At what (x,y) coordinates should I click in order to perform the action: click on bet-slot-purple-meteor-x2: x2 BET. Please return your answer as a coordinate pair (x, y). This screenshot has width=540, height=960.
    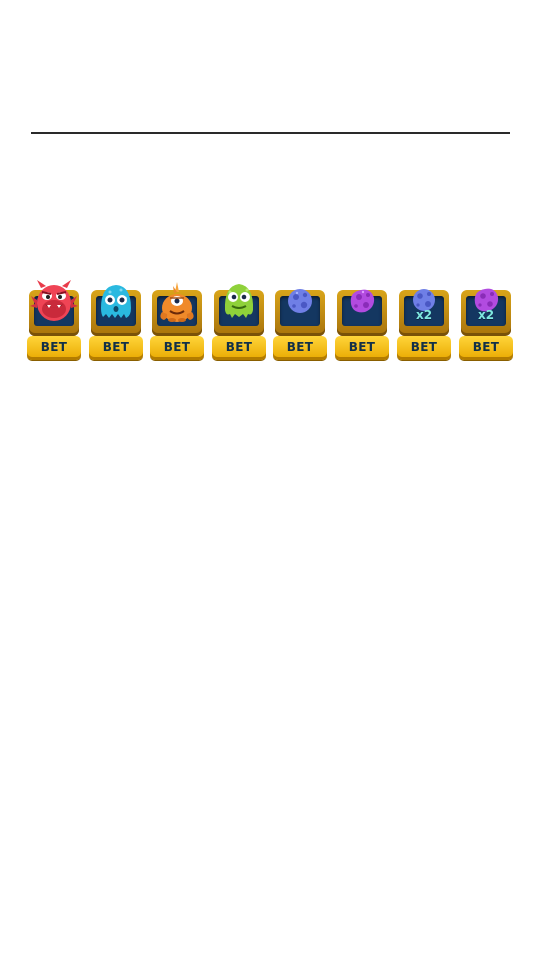
    Looking at the image, I should click on (486, 320).